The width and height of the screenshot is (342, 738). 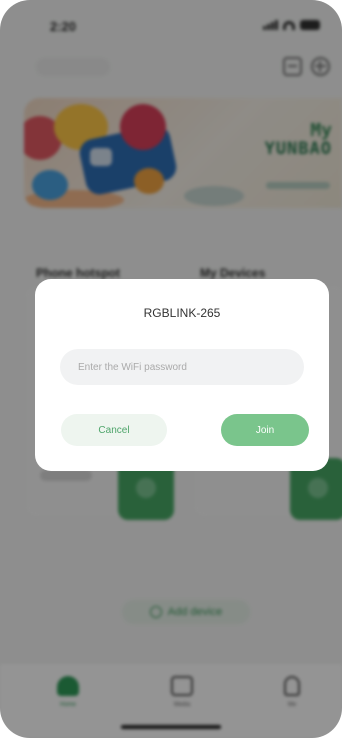 I want to click on join-button: Join, so click(x=265, y=430).